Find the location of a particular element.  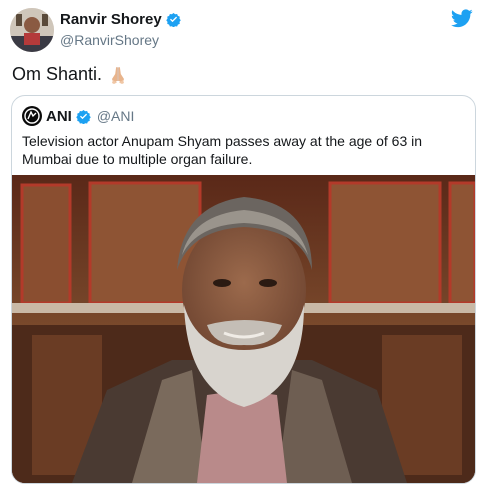

tweet-text: Om Shanti. is located at coordinates (70, 74).